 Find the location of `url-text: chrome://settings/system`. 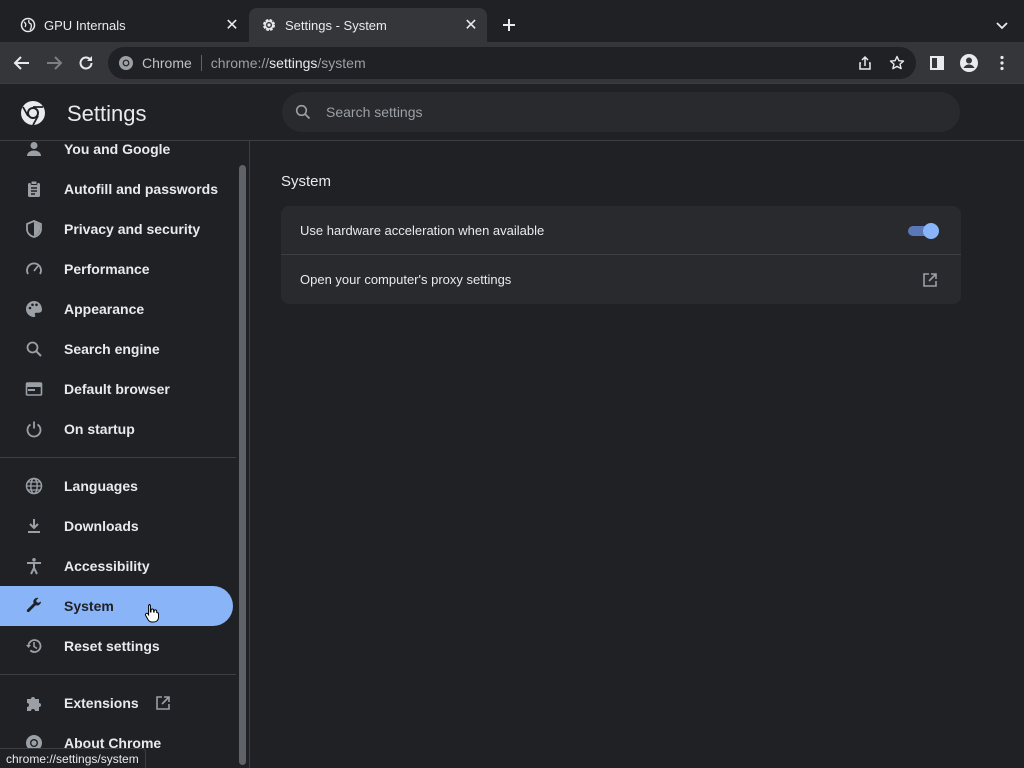

url-text: chrome://settings/system is located at coordinates (288, 63).